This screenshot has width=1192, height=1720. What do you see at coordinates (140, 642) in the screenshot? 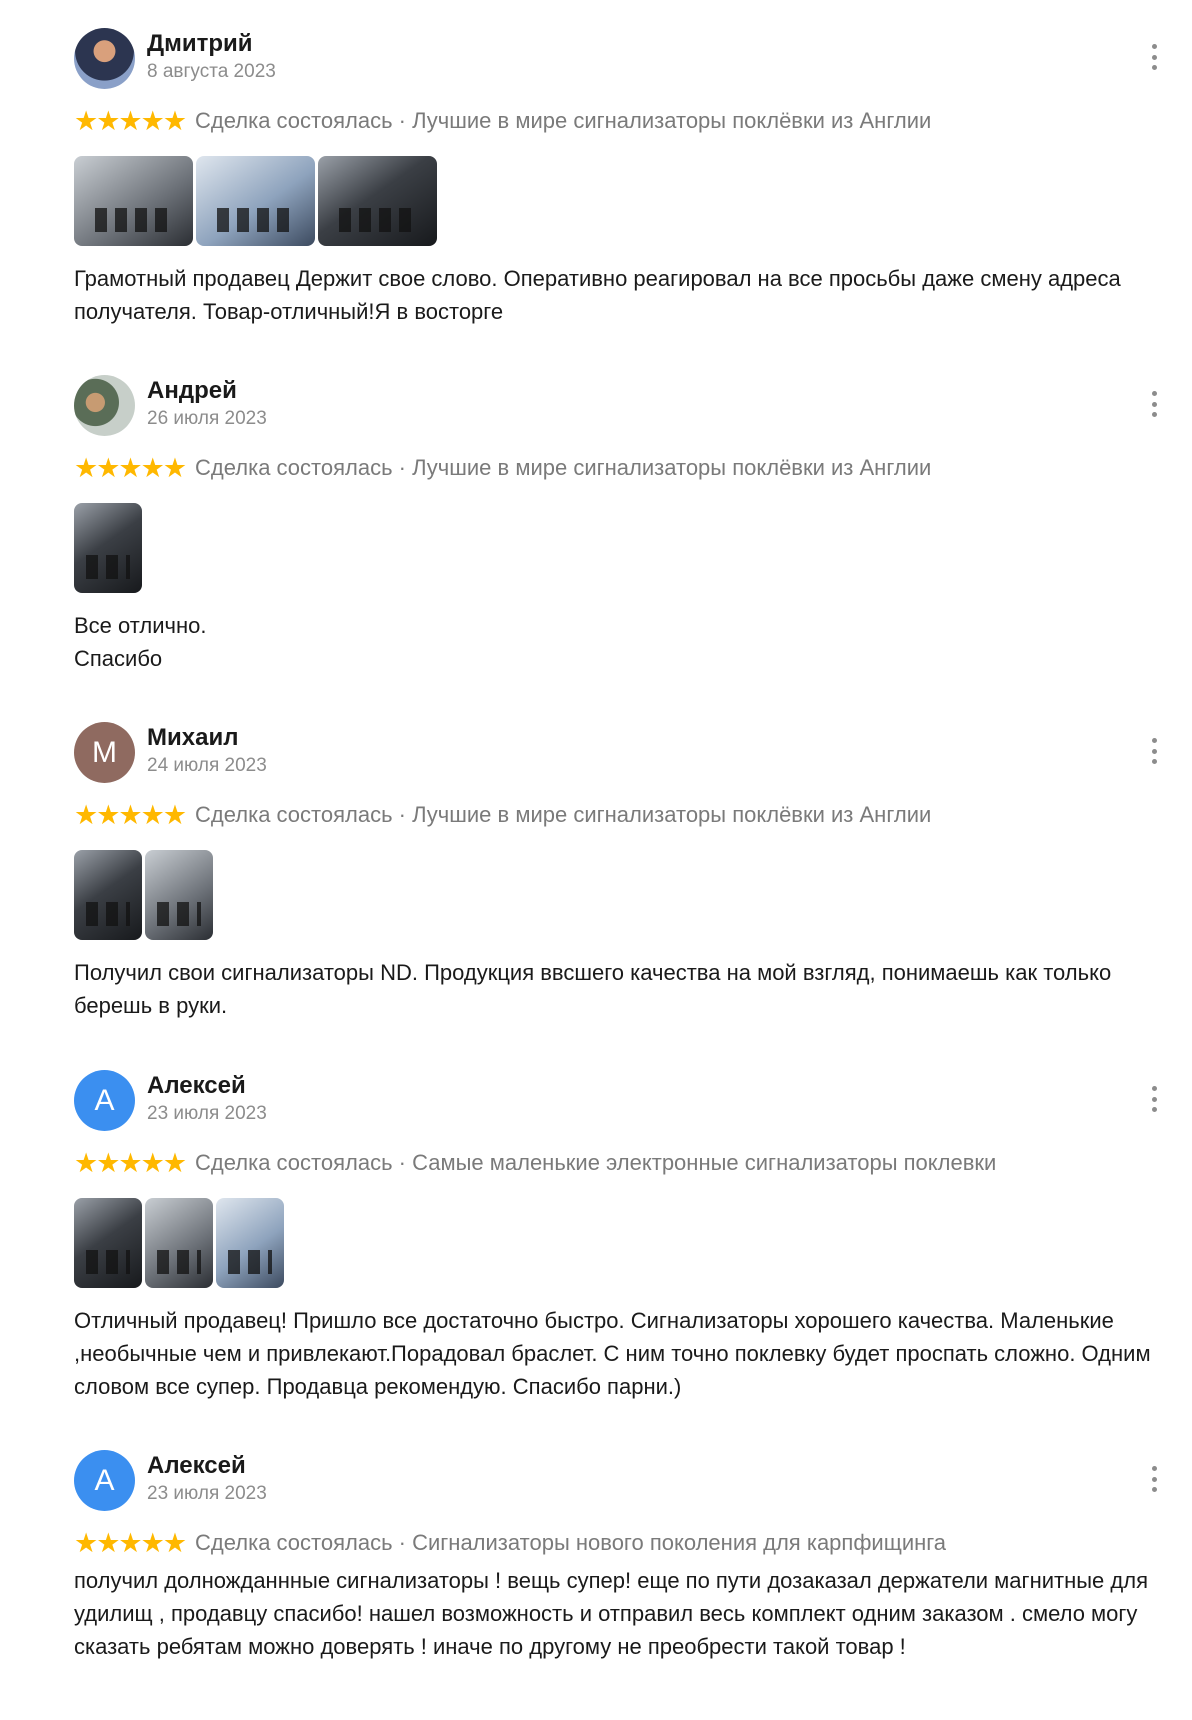
I see `review-text: Все отлично. Спасибо` at bounding box center [140, 642].